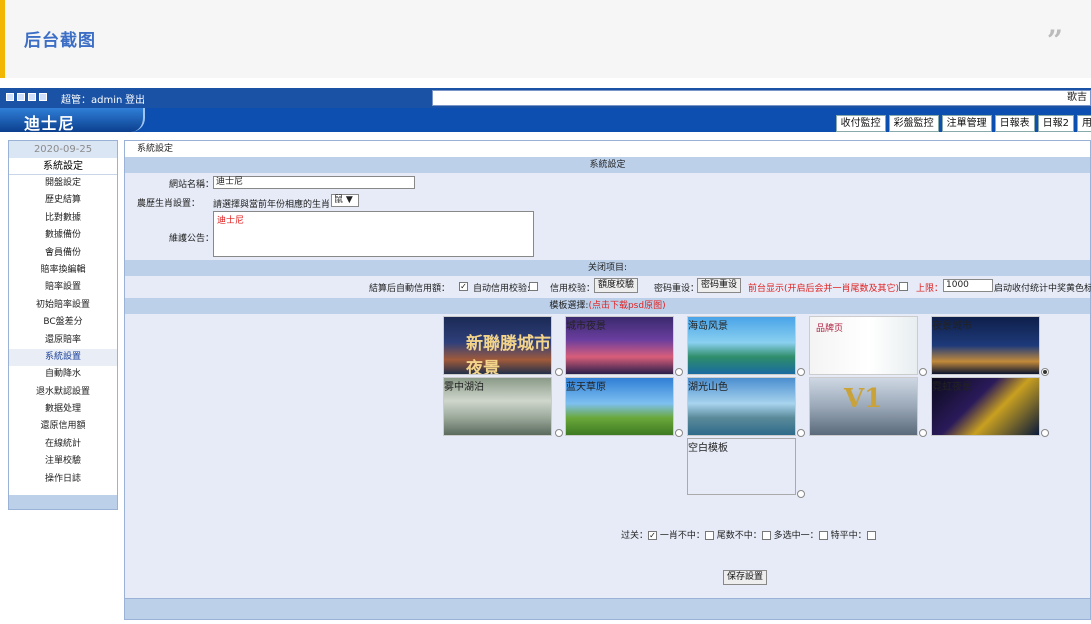 The image size is (1091, 624). Describe the element at coordinates (968, 285) in the screenshot. I see `limit-input: 1000` at that location.